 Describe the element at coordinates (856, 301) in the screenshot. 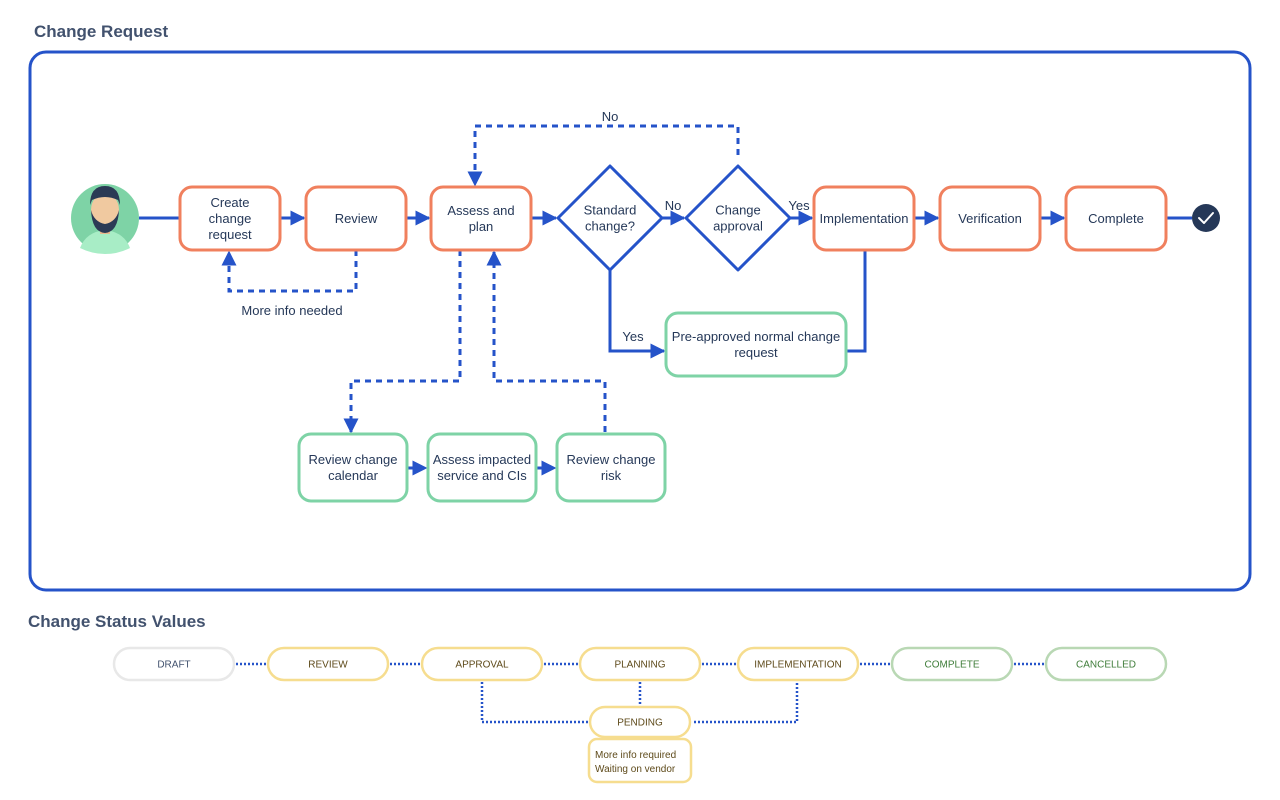

I see `connector-preapproved-implementation` at that location.